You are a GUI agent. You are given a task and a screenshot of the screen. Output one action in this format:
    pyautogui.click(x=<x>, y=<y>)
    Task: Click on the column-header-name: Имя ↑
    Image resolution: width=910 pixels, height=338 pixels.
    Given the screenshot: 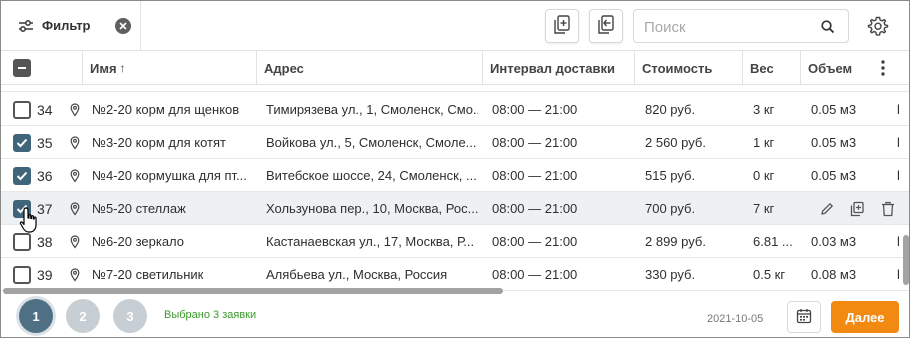 What is the action you would take?
    pyautogui.click(x=108, y=68)
    